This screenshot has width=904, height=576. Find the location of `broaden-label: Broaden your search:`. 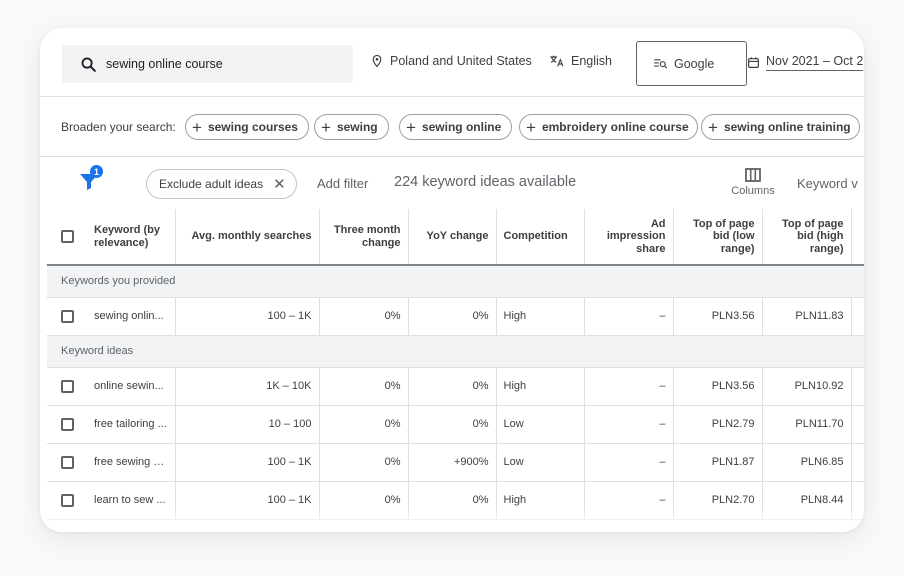

broaden-label: Broaden your search: is located at coordinates (118, 127).